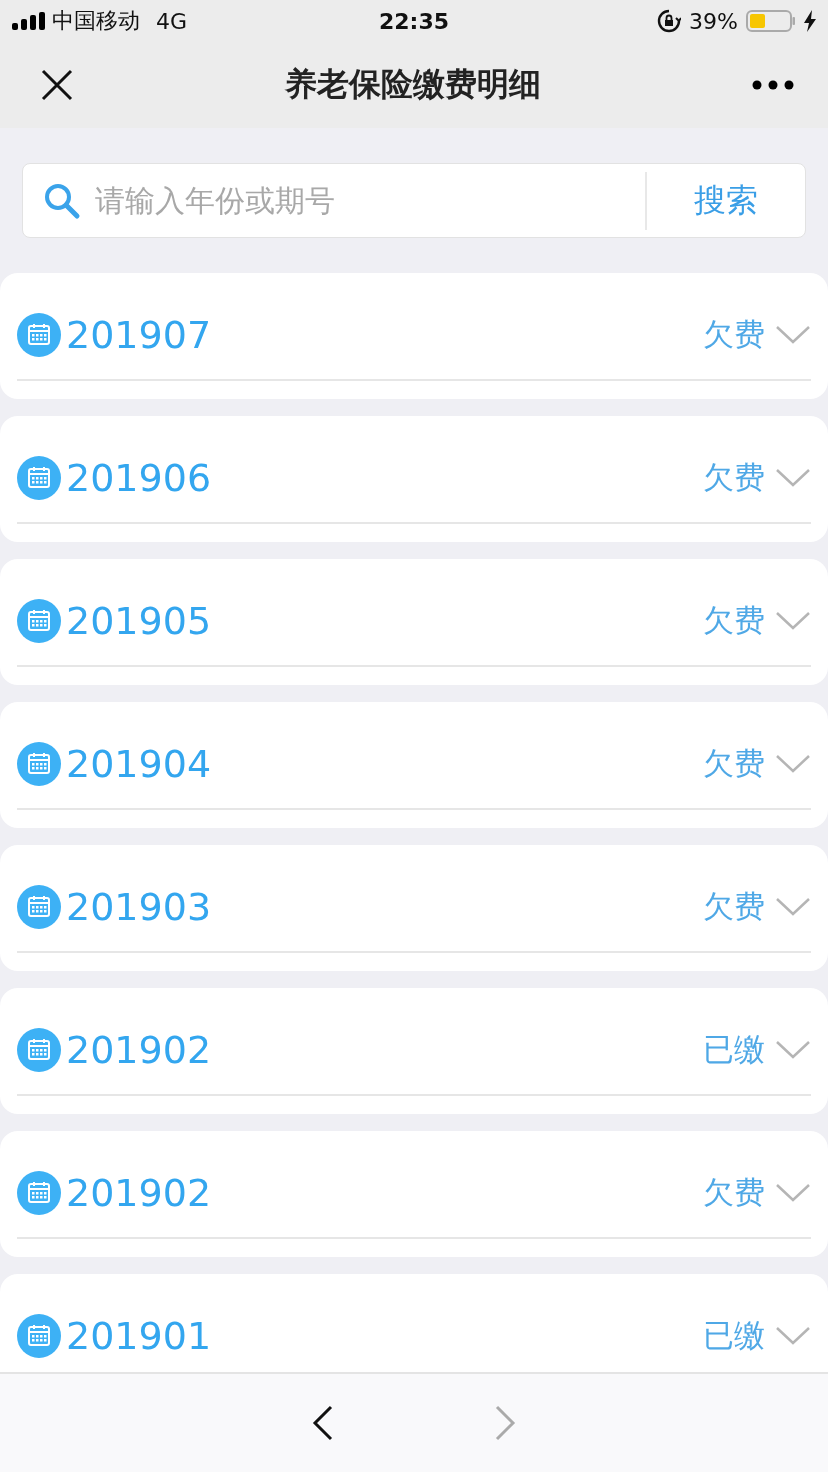  I want to click on period-number: 201907, so click(139, 335).